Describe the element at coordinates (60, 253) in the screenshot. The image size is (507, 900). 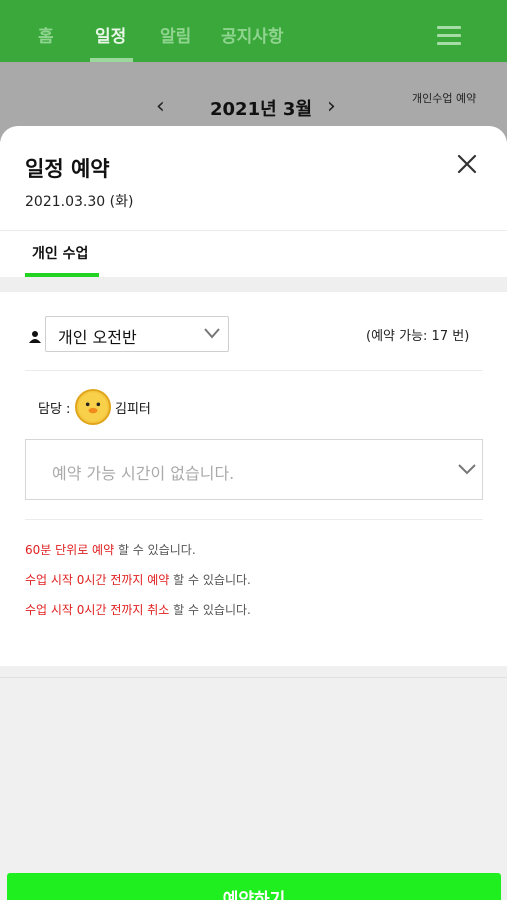
I see `tab-private-class: 개인 수업` at that location.